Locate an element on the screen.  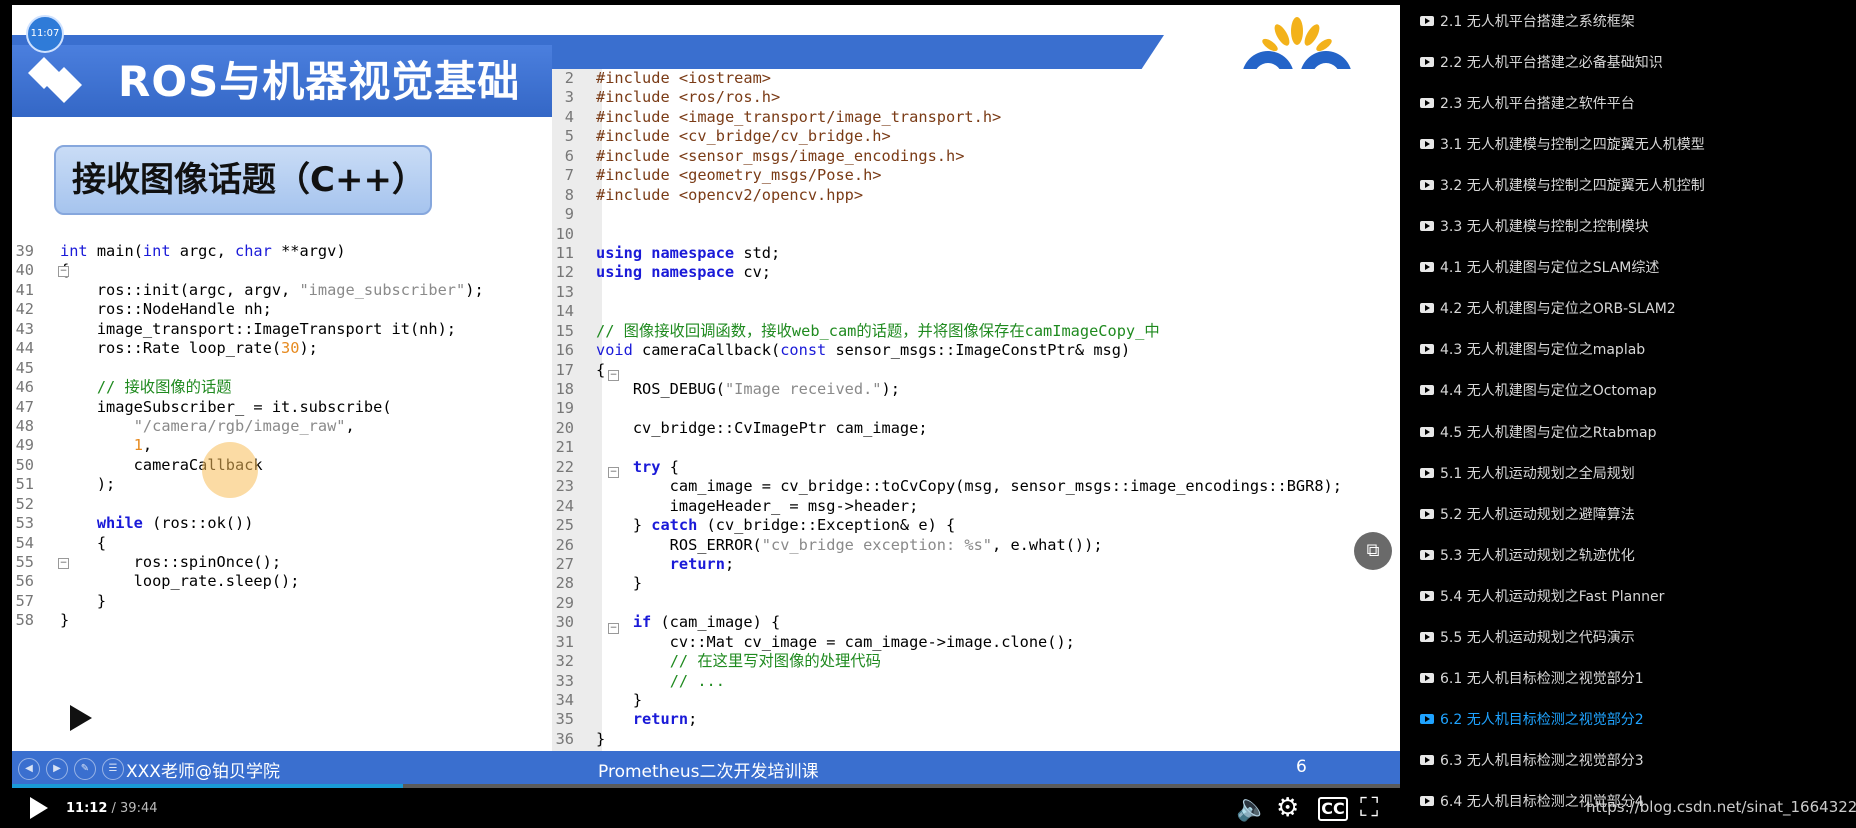
code-text: cv_bridge::CvImagePtr cam_image; is located at coordinates (762, 427).